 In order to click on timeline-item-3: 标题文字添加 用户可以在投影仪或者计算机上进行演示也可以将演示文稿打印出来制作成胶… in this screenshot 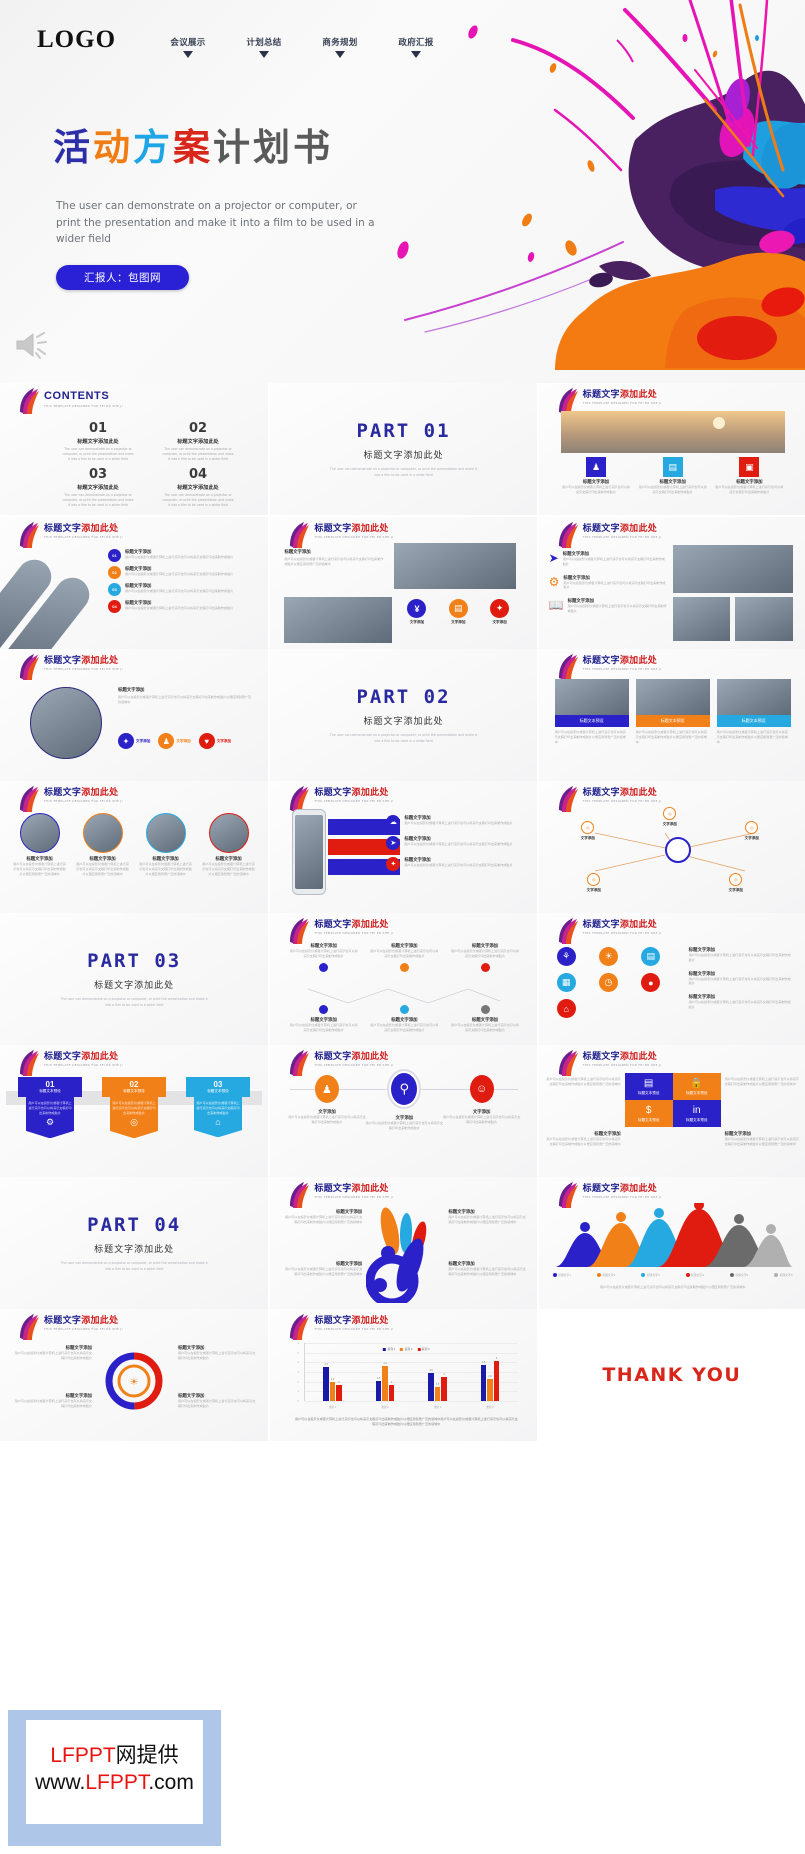, I will do `click(323, 1019)`.